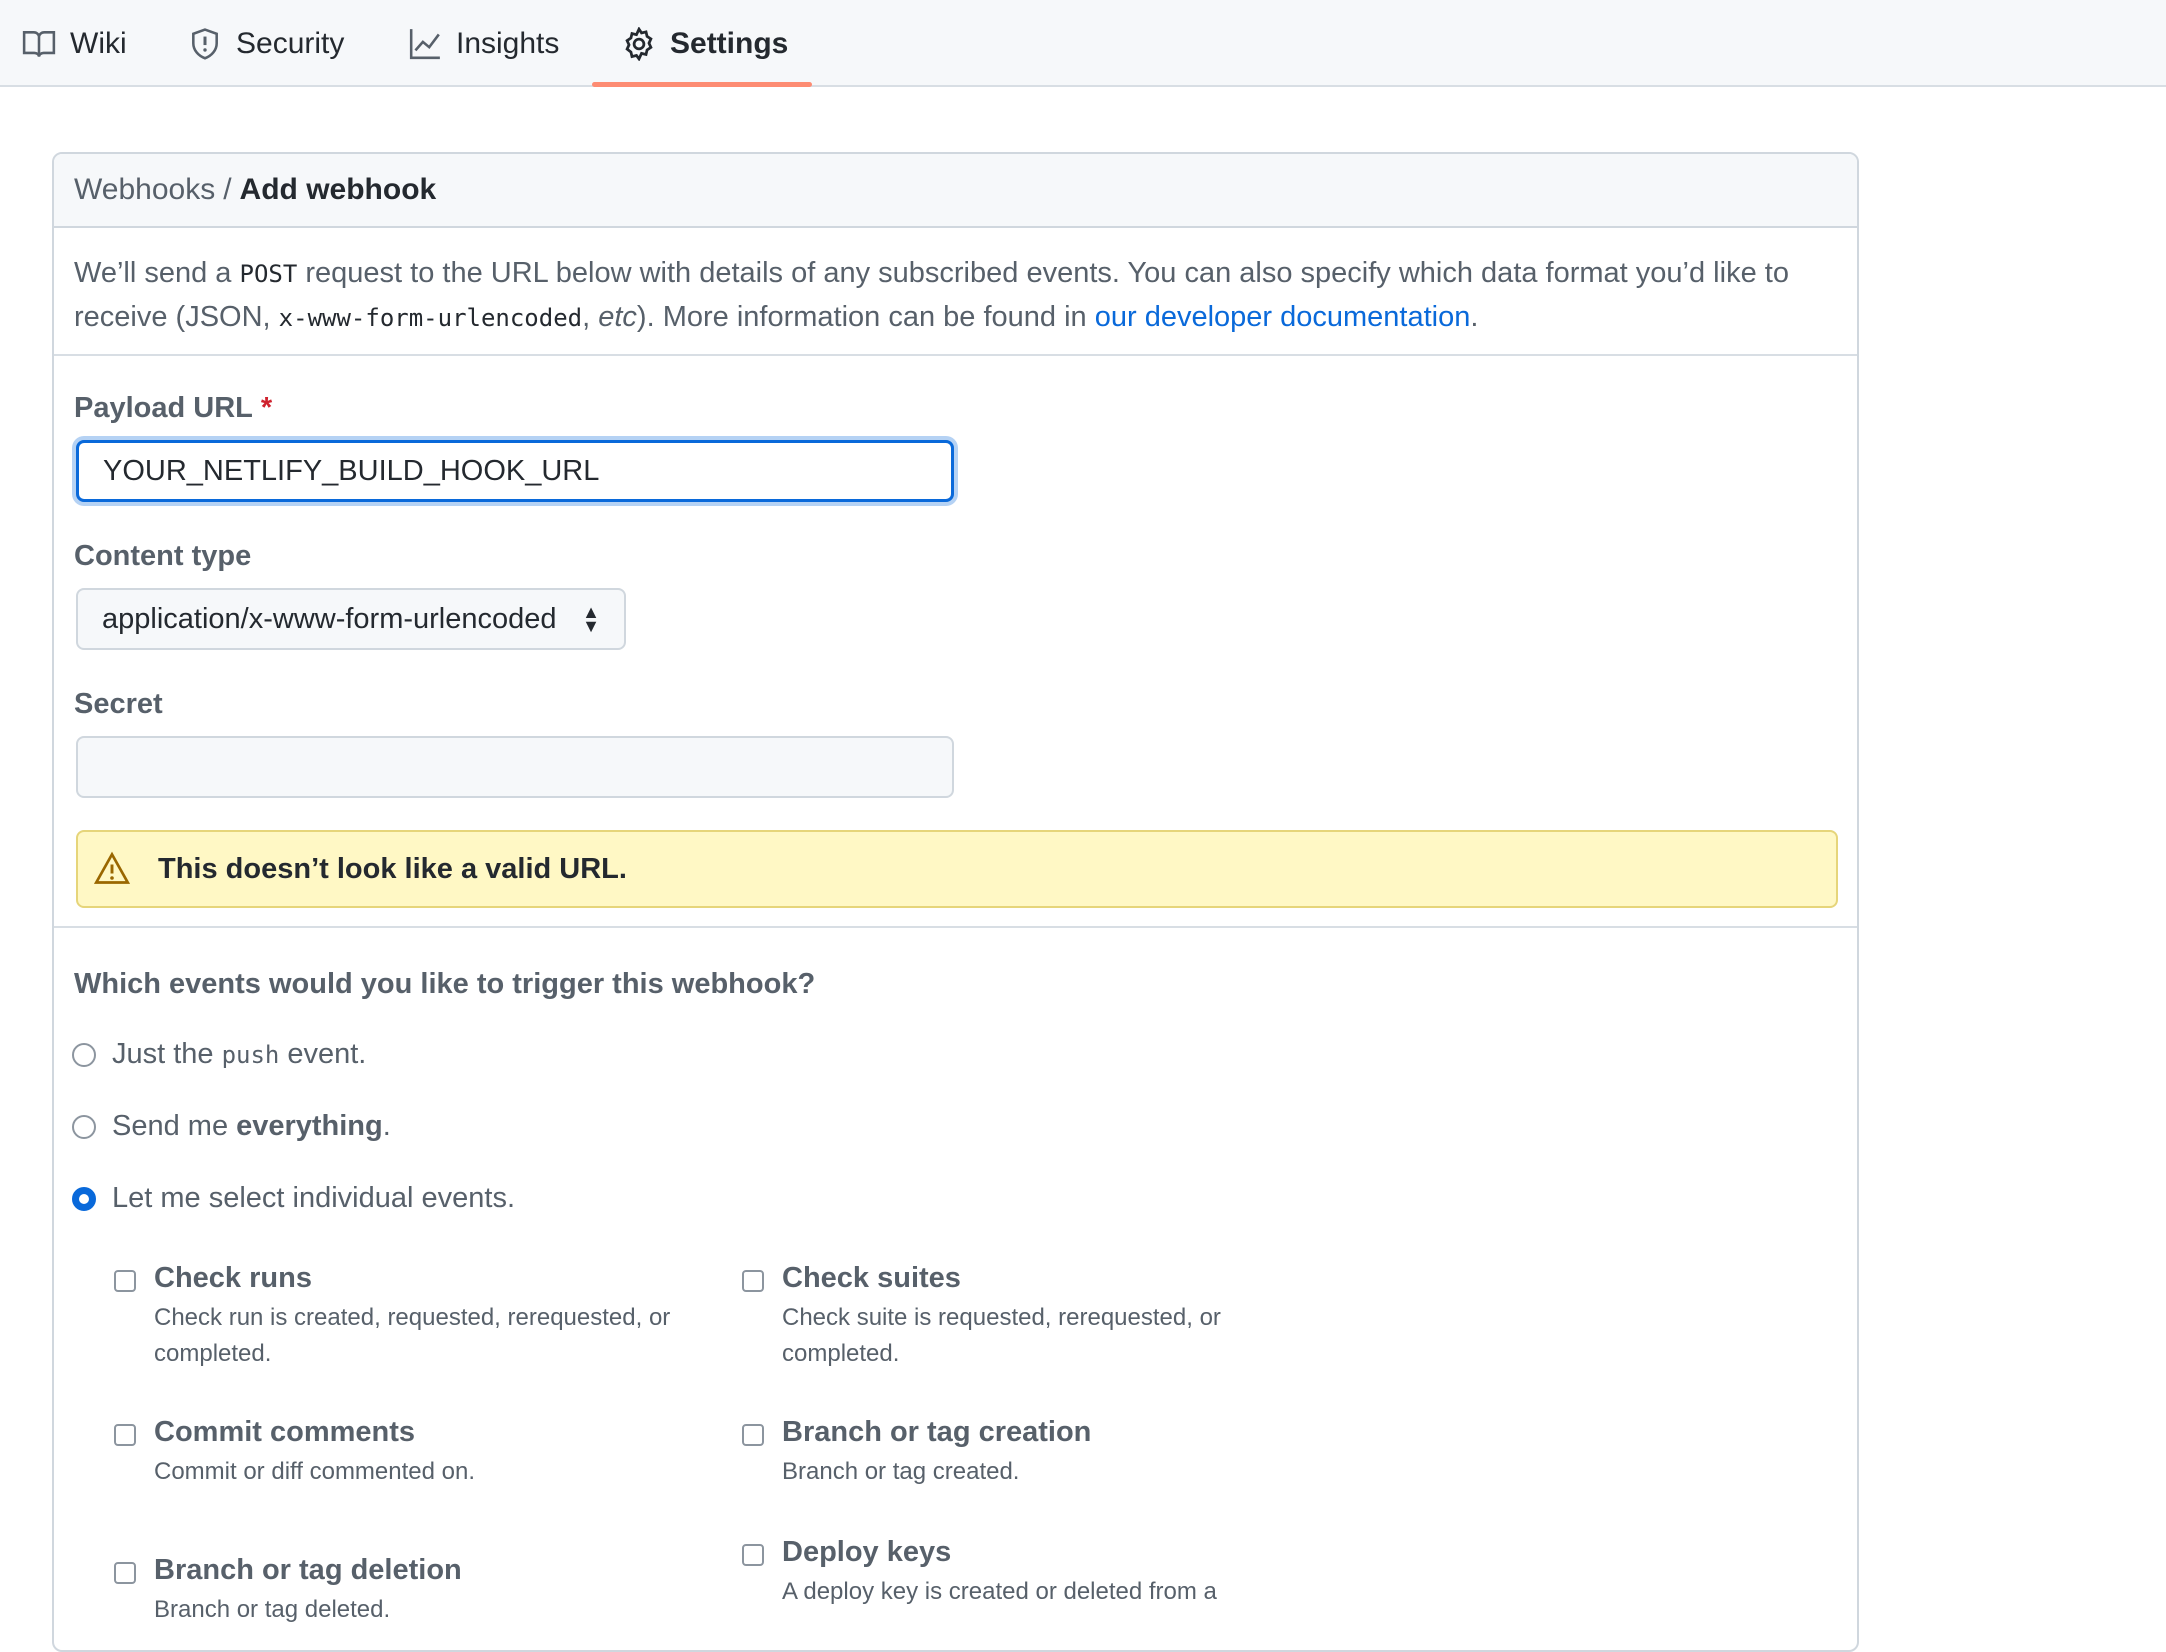  Describe the element at coordinates (865, 317) in the screenshot. I see `intro-text-4: ). More information can be found in` at that location.